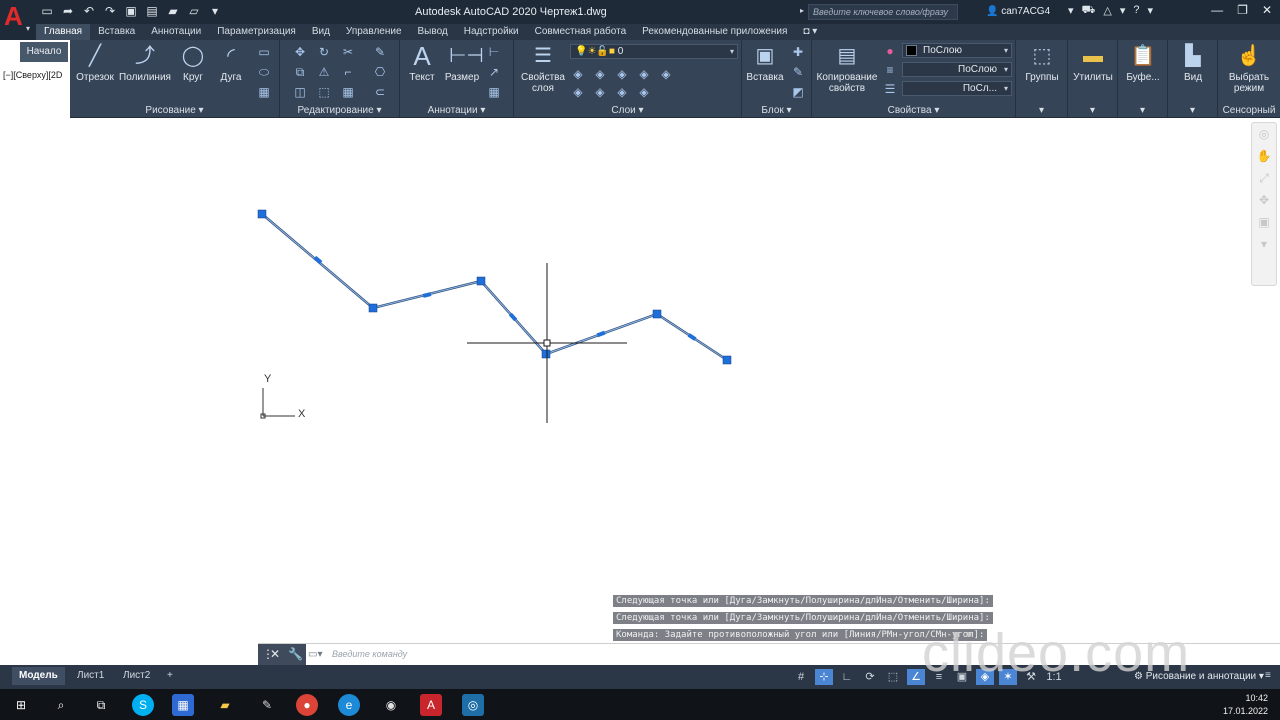  I want to click on chrome-icon: ●, so click(307, 705).